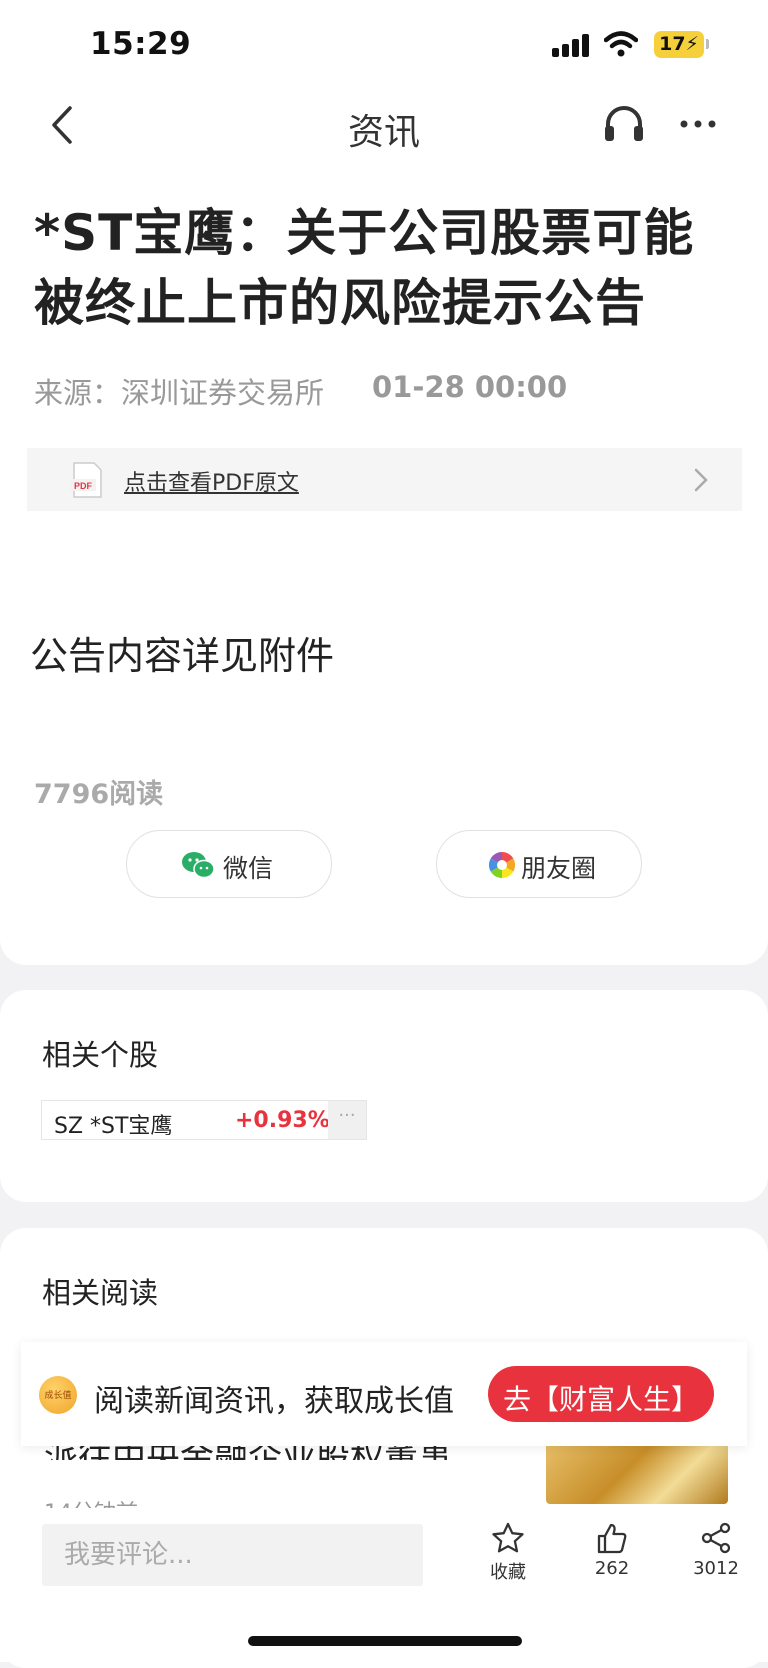 The width and height of the screenshot is (768, 1668). What do you see at coordinates (637, 1472) in the screenshot?
I see `reading-item-thumbnail` at bounding box center [637, 1472].